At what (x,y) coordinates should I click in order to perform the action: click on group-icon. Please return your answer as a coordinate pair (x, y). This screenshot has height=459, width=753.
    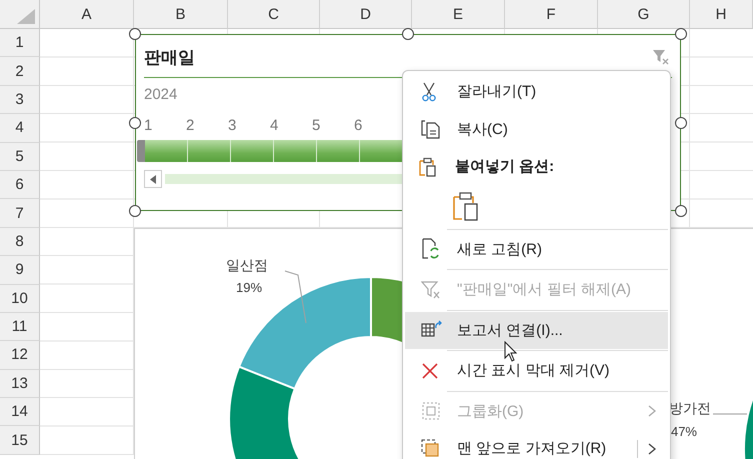
    Looking at the image, I should click on (431, 411).